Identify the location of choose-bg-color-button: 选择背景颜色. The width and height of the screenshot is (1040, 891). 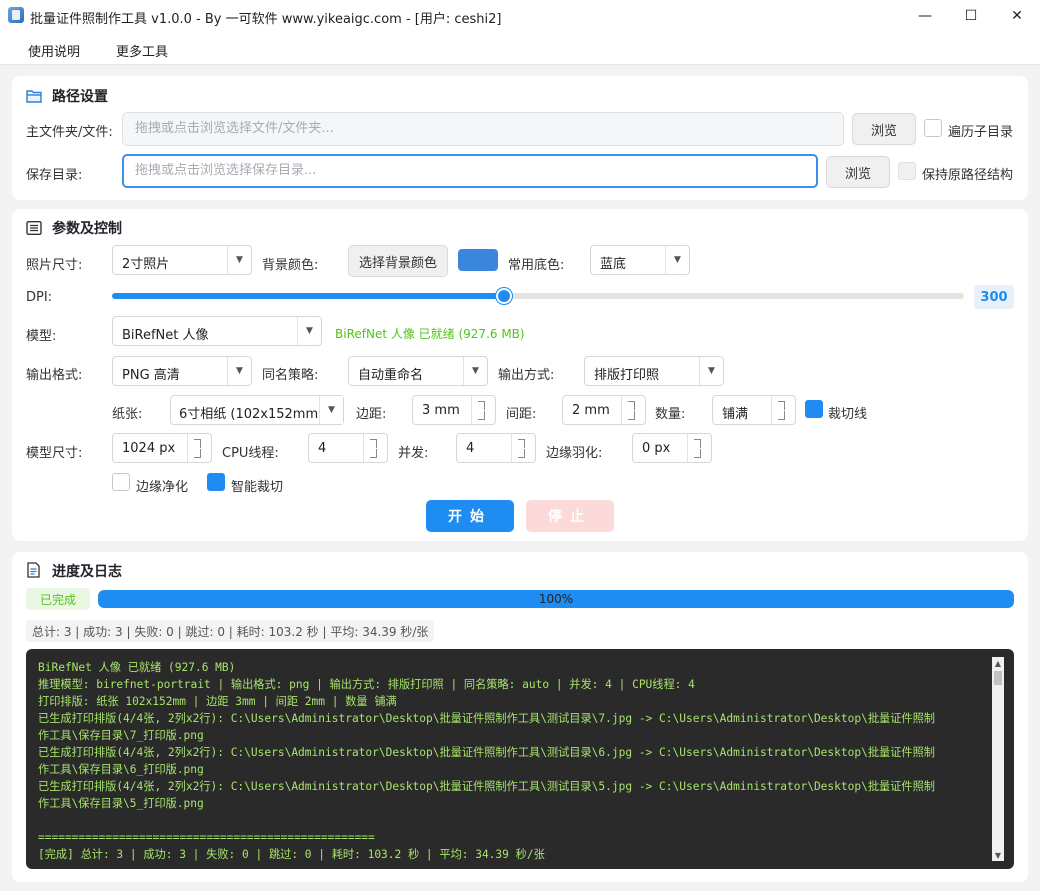
(398, 261).